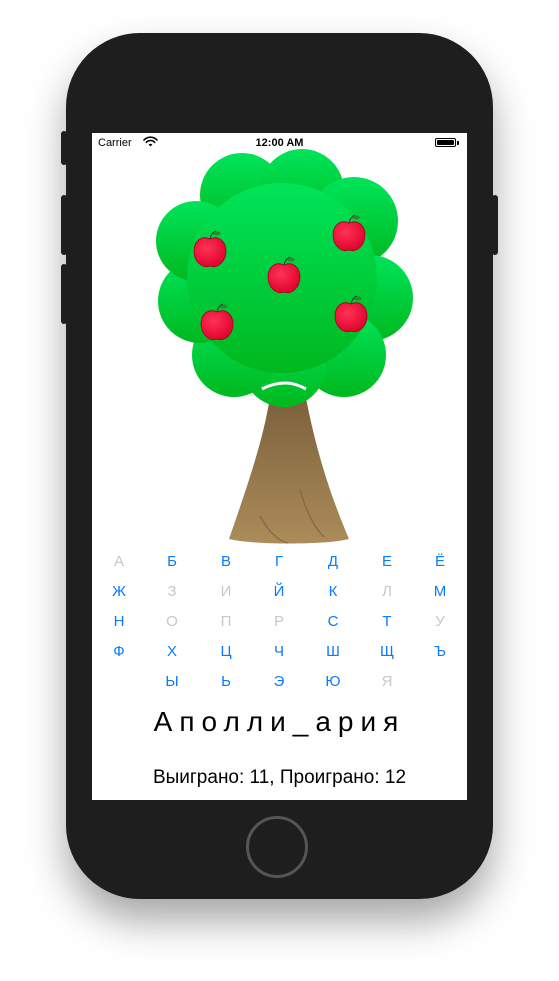  I want to click on letter-key: А, so click(119, 562).